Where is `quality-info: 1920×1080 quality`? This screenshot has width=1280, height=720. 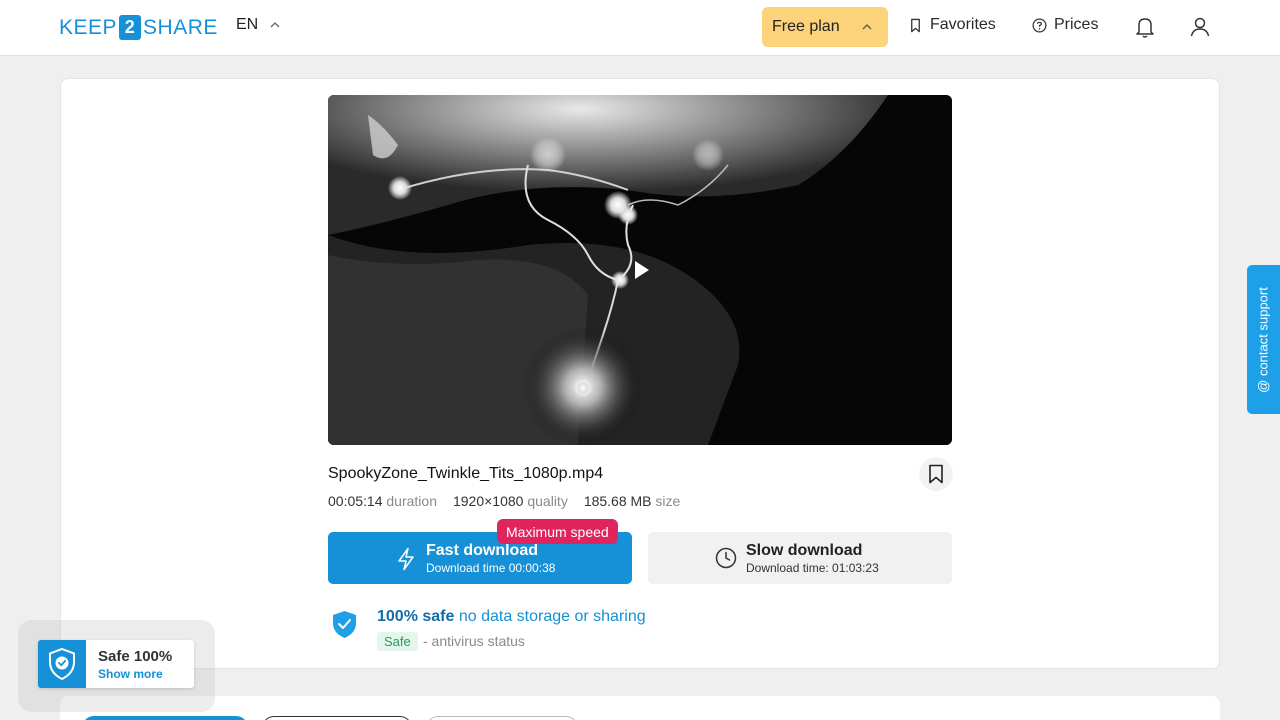 quality-info: 1920×1080 quality is located at coordinates (510, 501).